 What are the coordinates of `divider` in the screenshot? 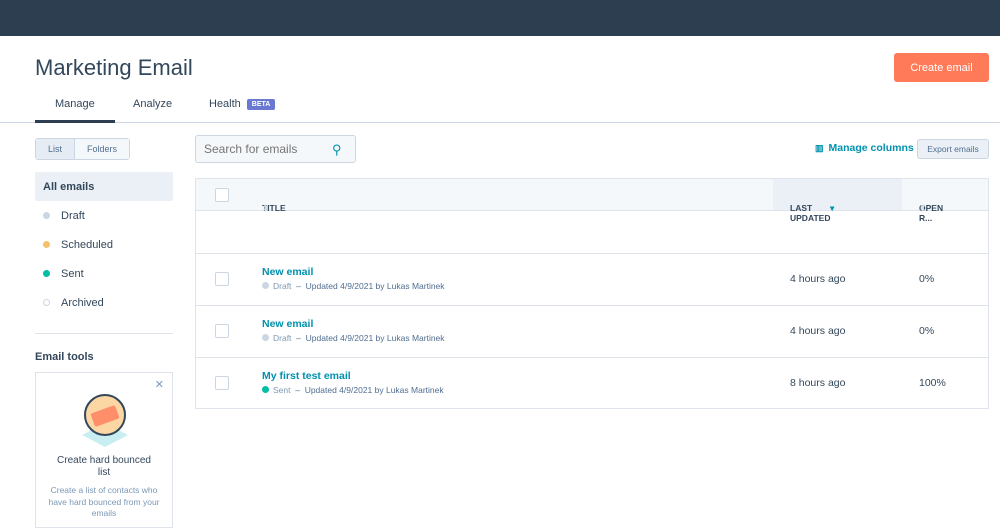 It's located at (104, 333).